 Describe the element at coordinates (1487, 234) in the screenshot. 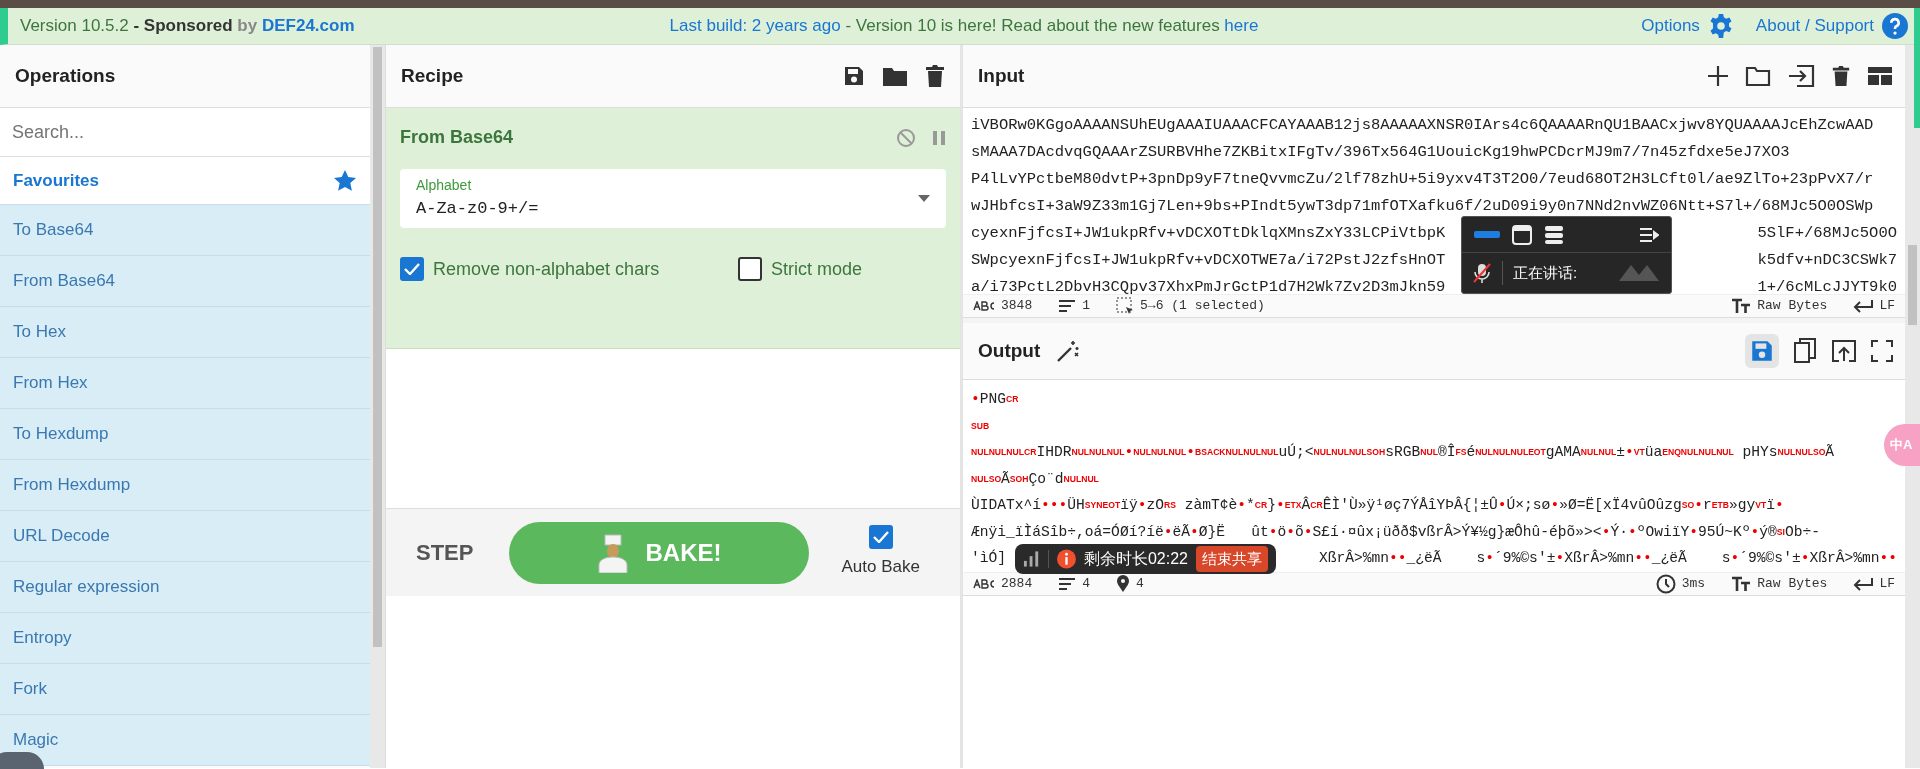

I see `minimize-icon` at that location.